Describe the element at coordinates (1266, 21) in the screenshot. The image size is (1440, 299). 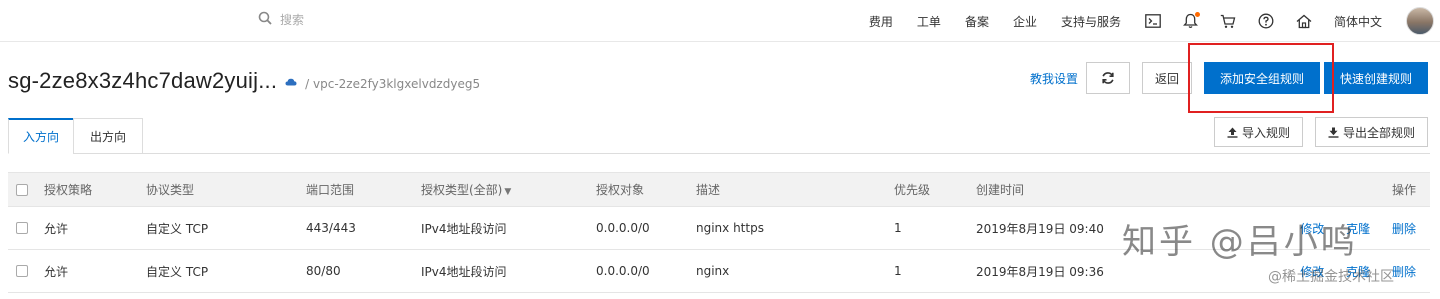
I see `help-icon` at that location.